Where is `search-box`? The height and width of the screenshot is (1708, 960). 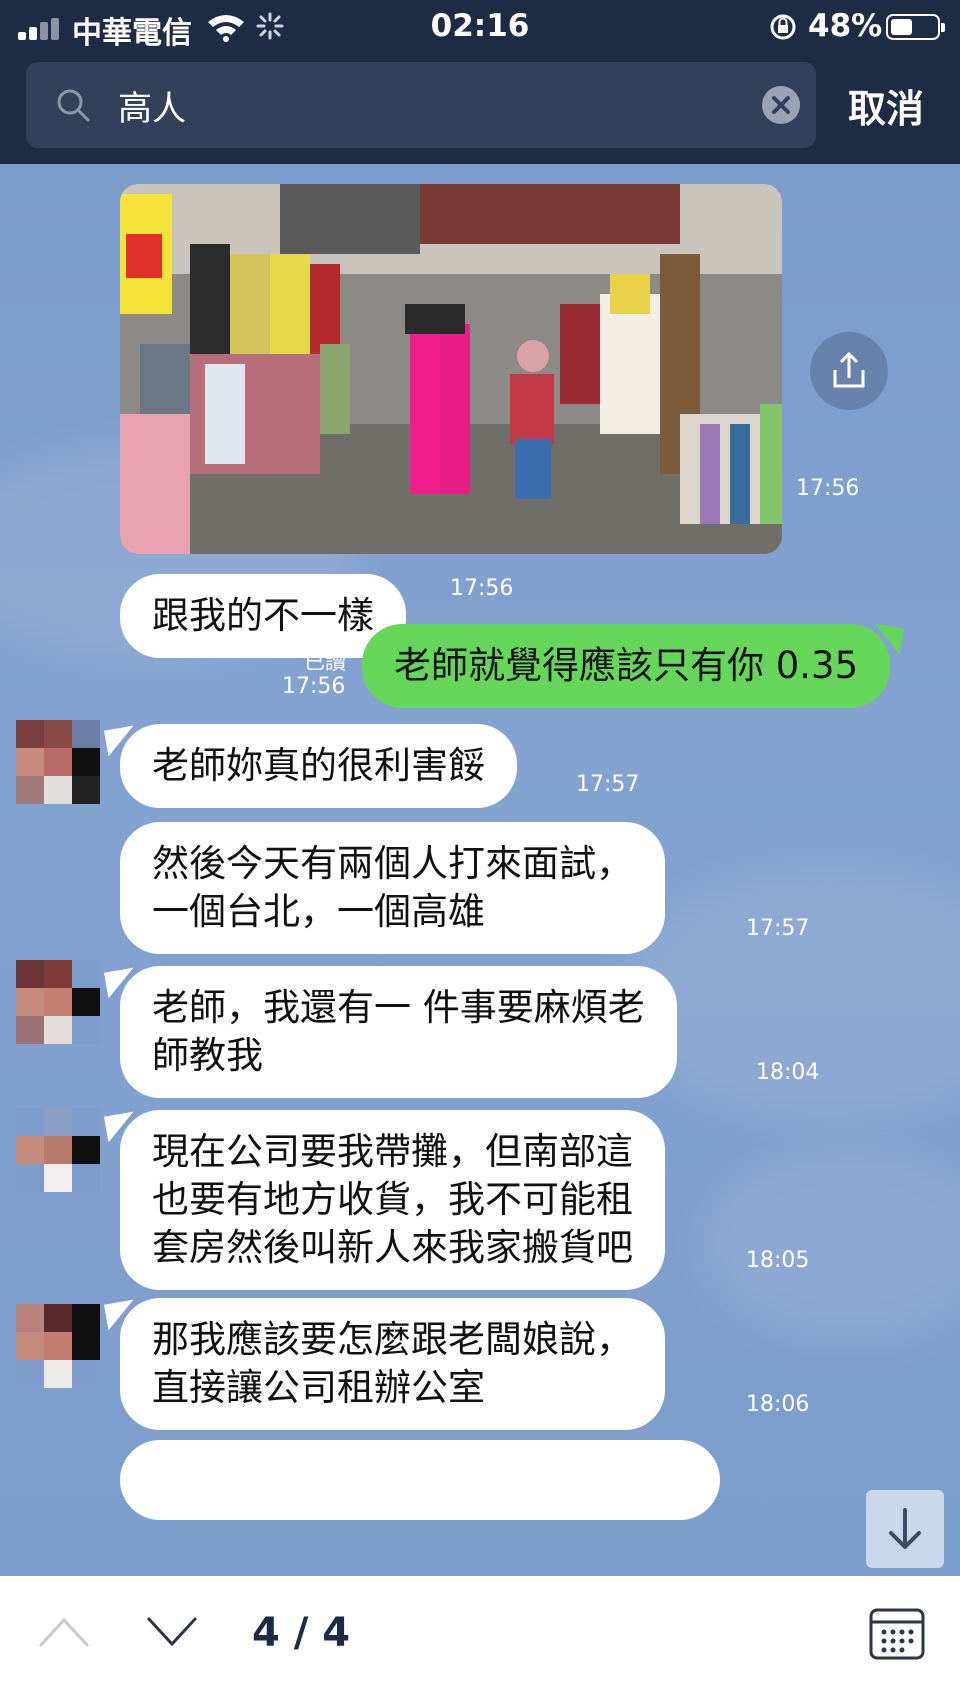 search-box is located at coordinates (421, 105).